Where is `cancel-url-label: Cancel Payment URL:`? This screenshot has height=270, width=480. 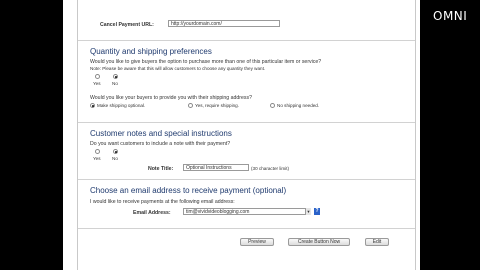
cancel-url-label: Cancel Payment URL: is located at coordinates (127, 25).